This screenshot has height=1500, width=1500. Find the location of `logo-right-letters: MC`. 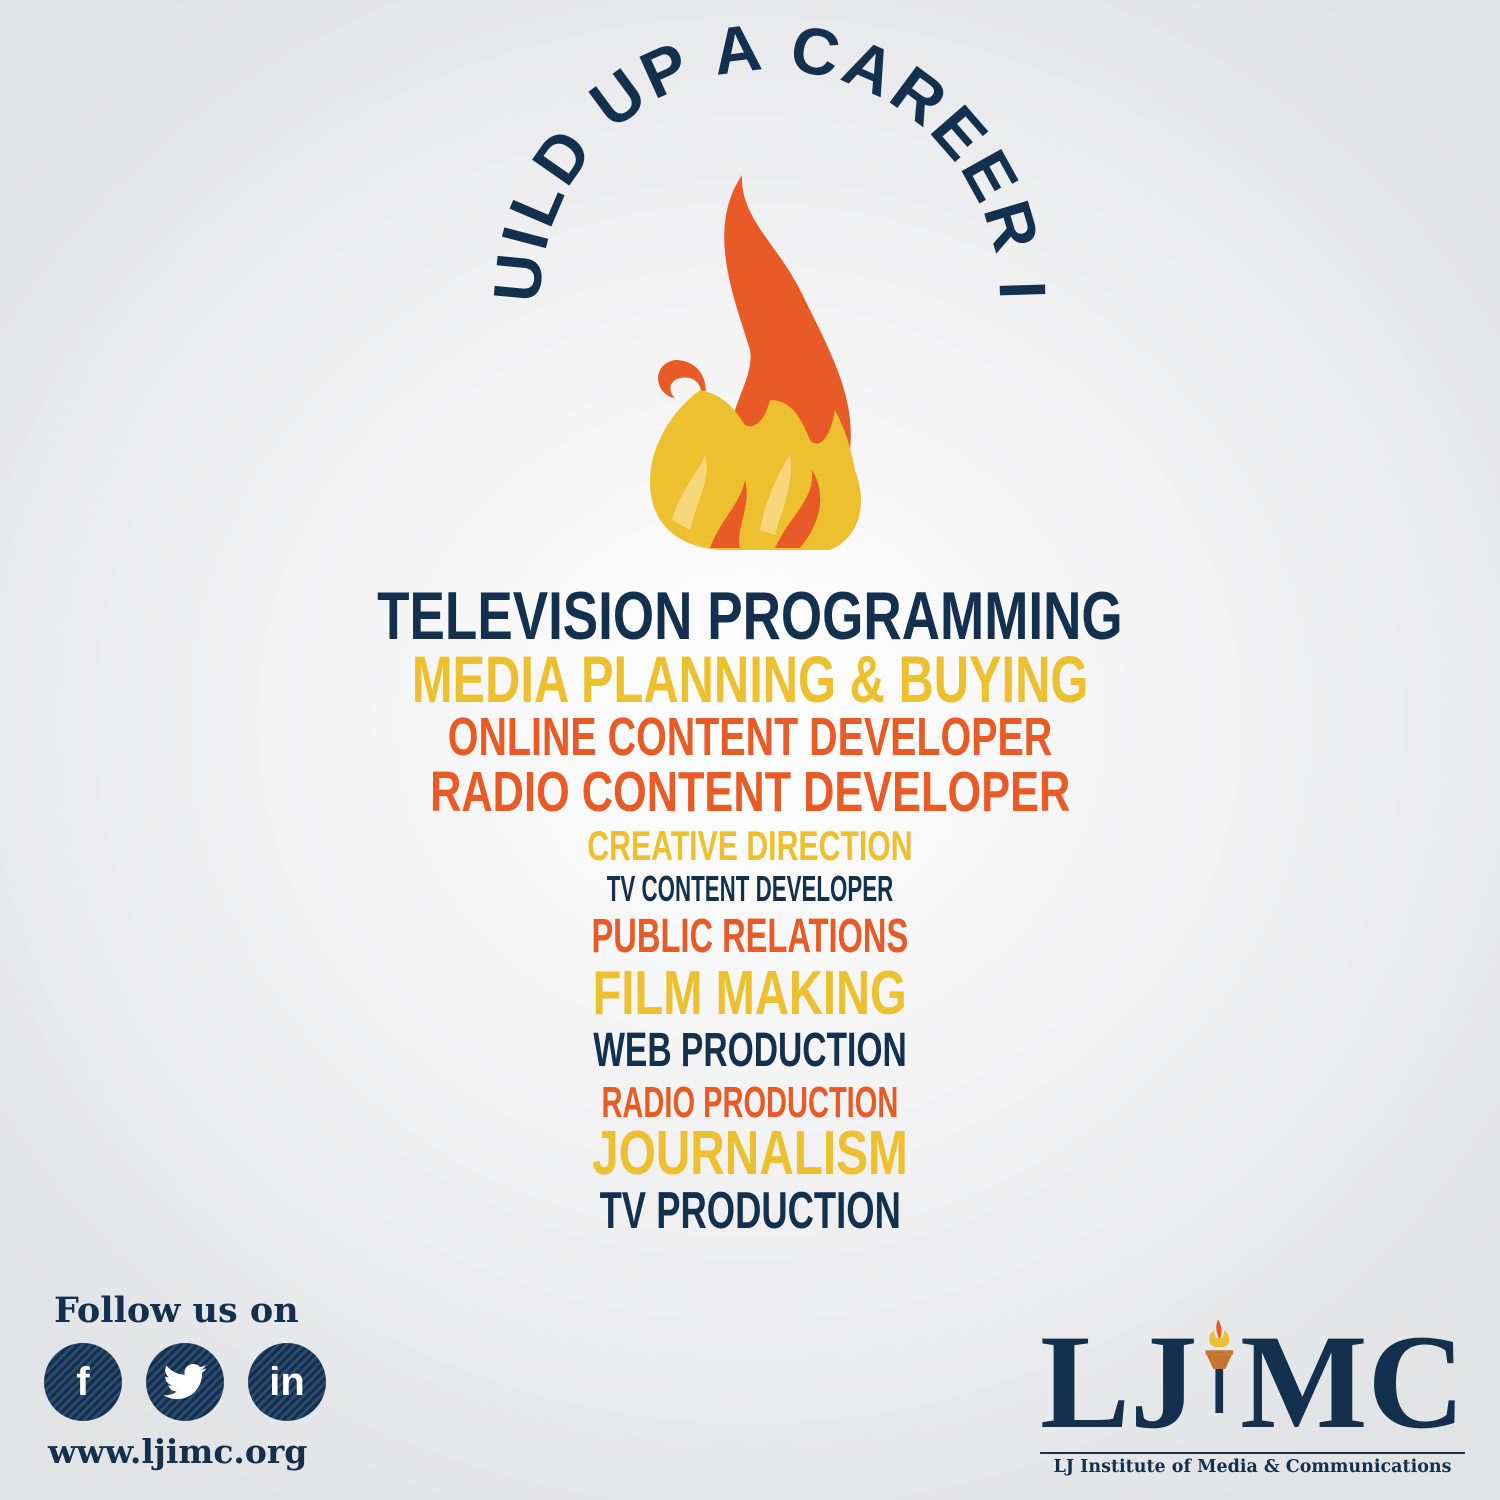

logo-right-letters: MC is located at coordinates (1352, 1382).